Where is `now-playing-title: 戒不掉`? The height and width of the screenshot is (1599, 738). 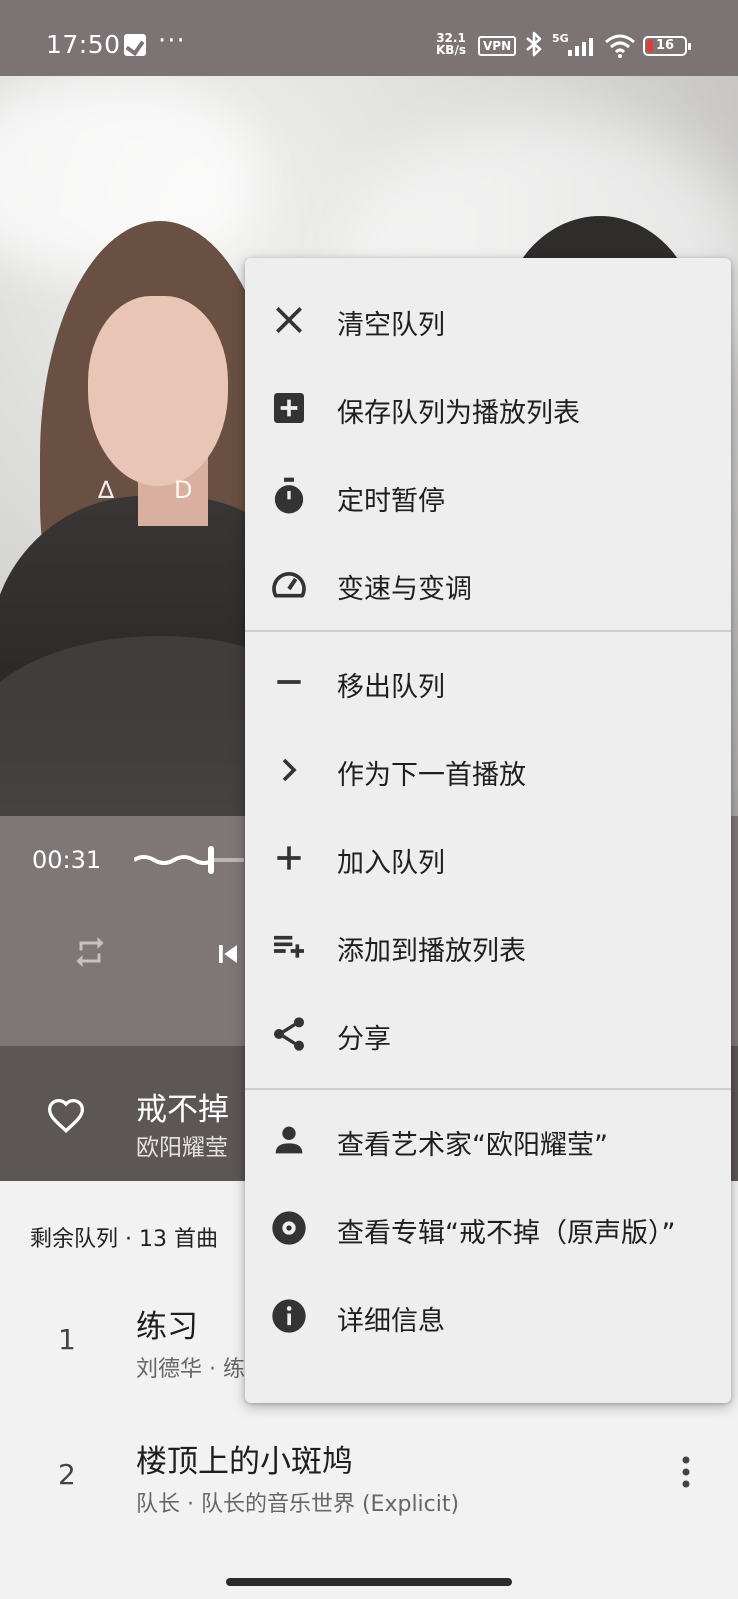
now-playing-title: 戒不掉 is located at coordinates (182, 1110).